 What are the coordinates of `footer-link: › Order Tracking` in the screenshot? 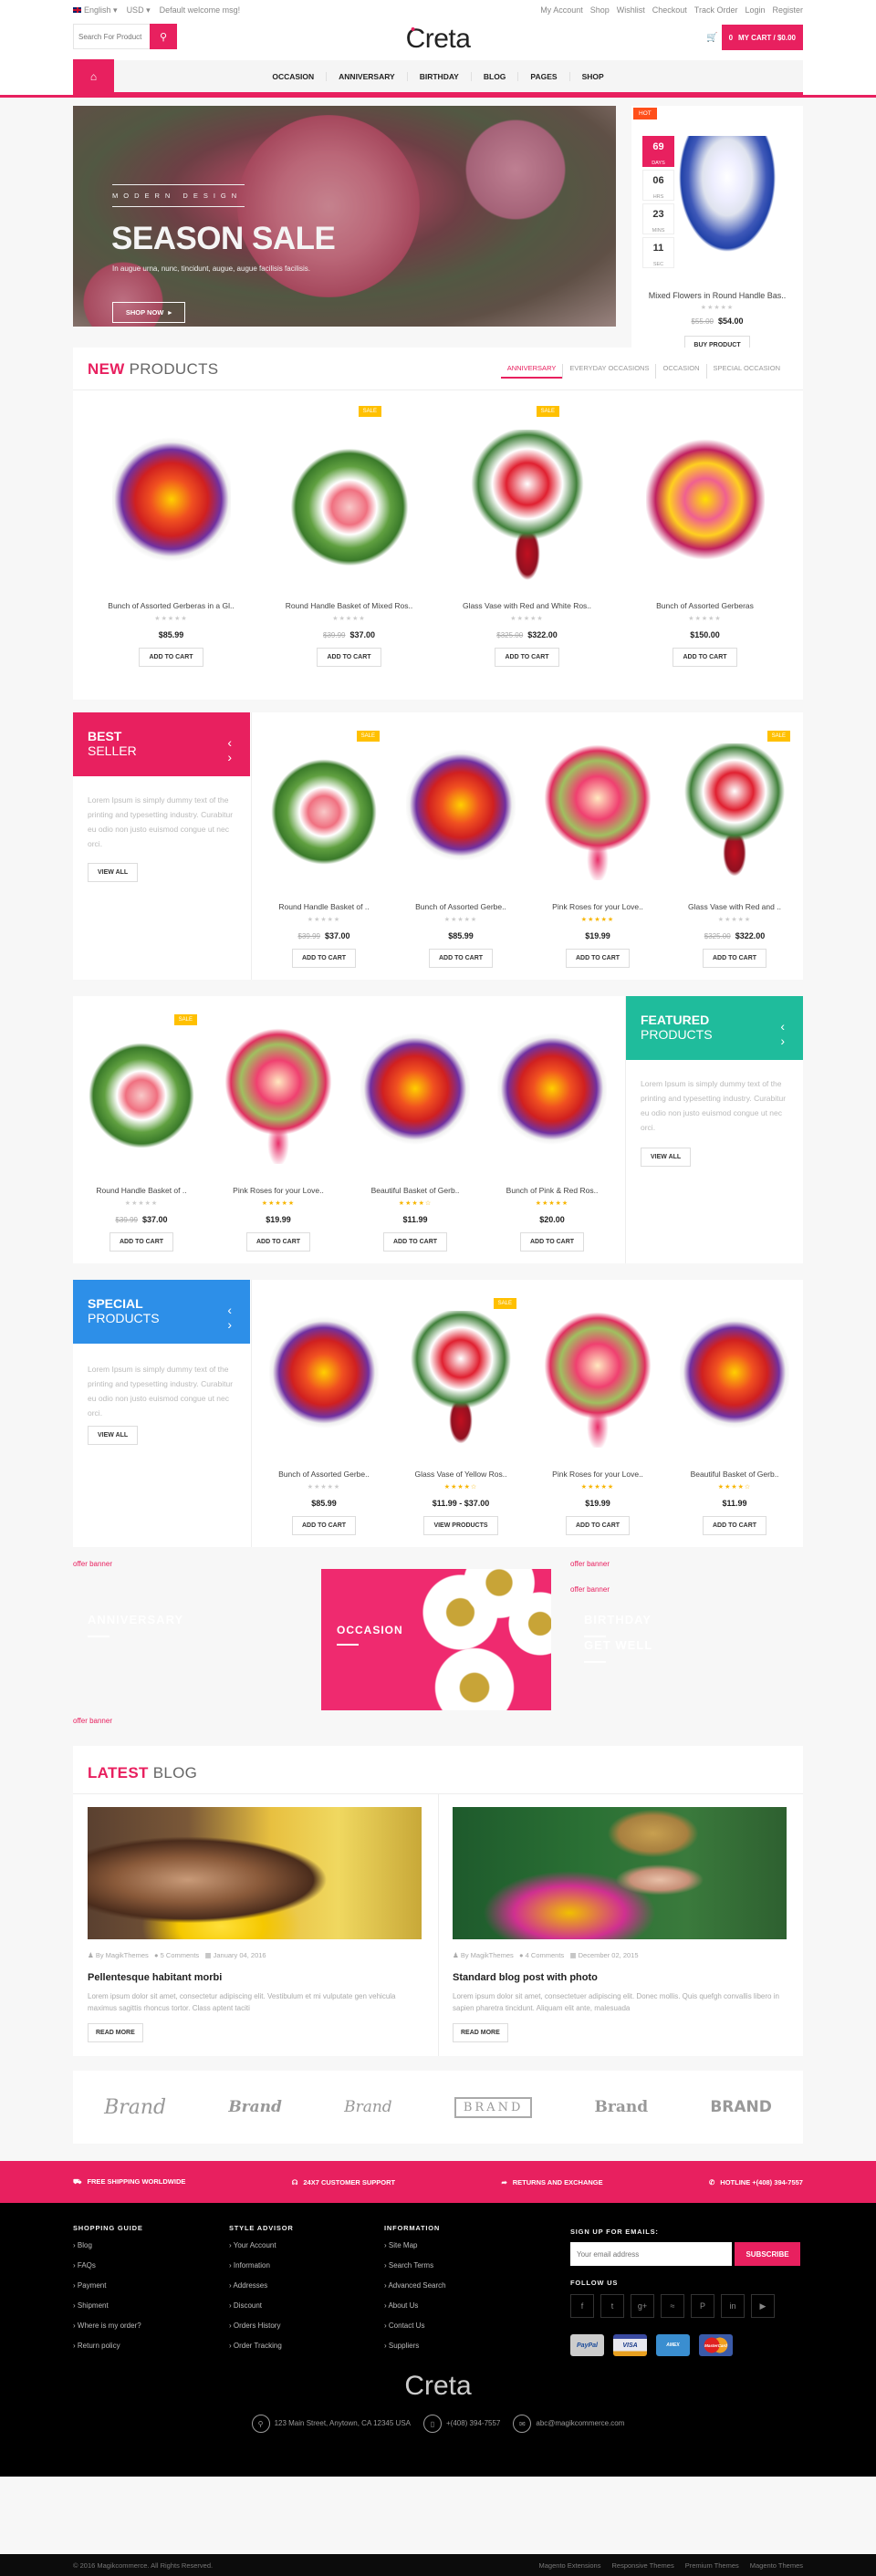 It's located at (306, 2346).